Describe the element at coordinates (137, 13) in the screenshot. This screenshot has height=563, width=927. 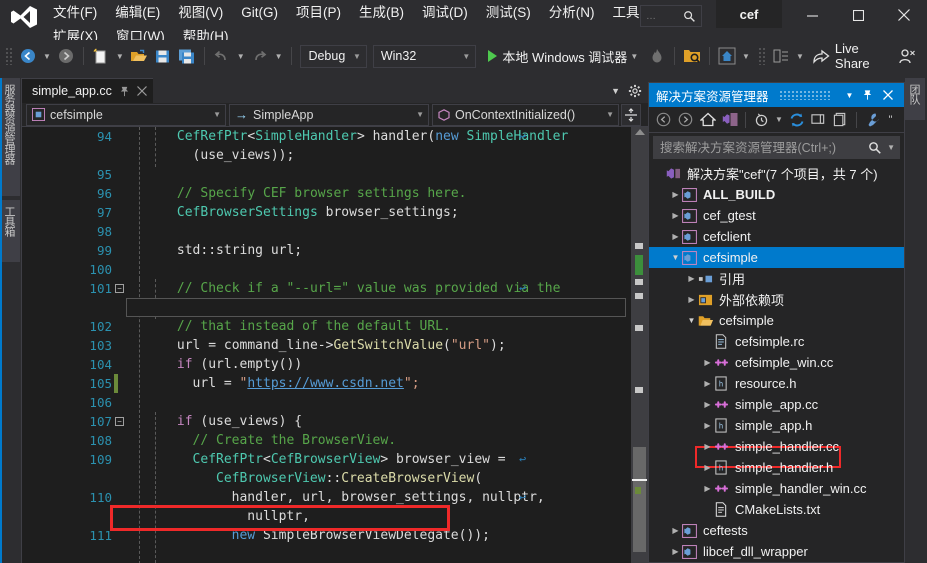
I see `menu-edit: 编辑(E)` at that location.